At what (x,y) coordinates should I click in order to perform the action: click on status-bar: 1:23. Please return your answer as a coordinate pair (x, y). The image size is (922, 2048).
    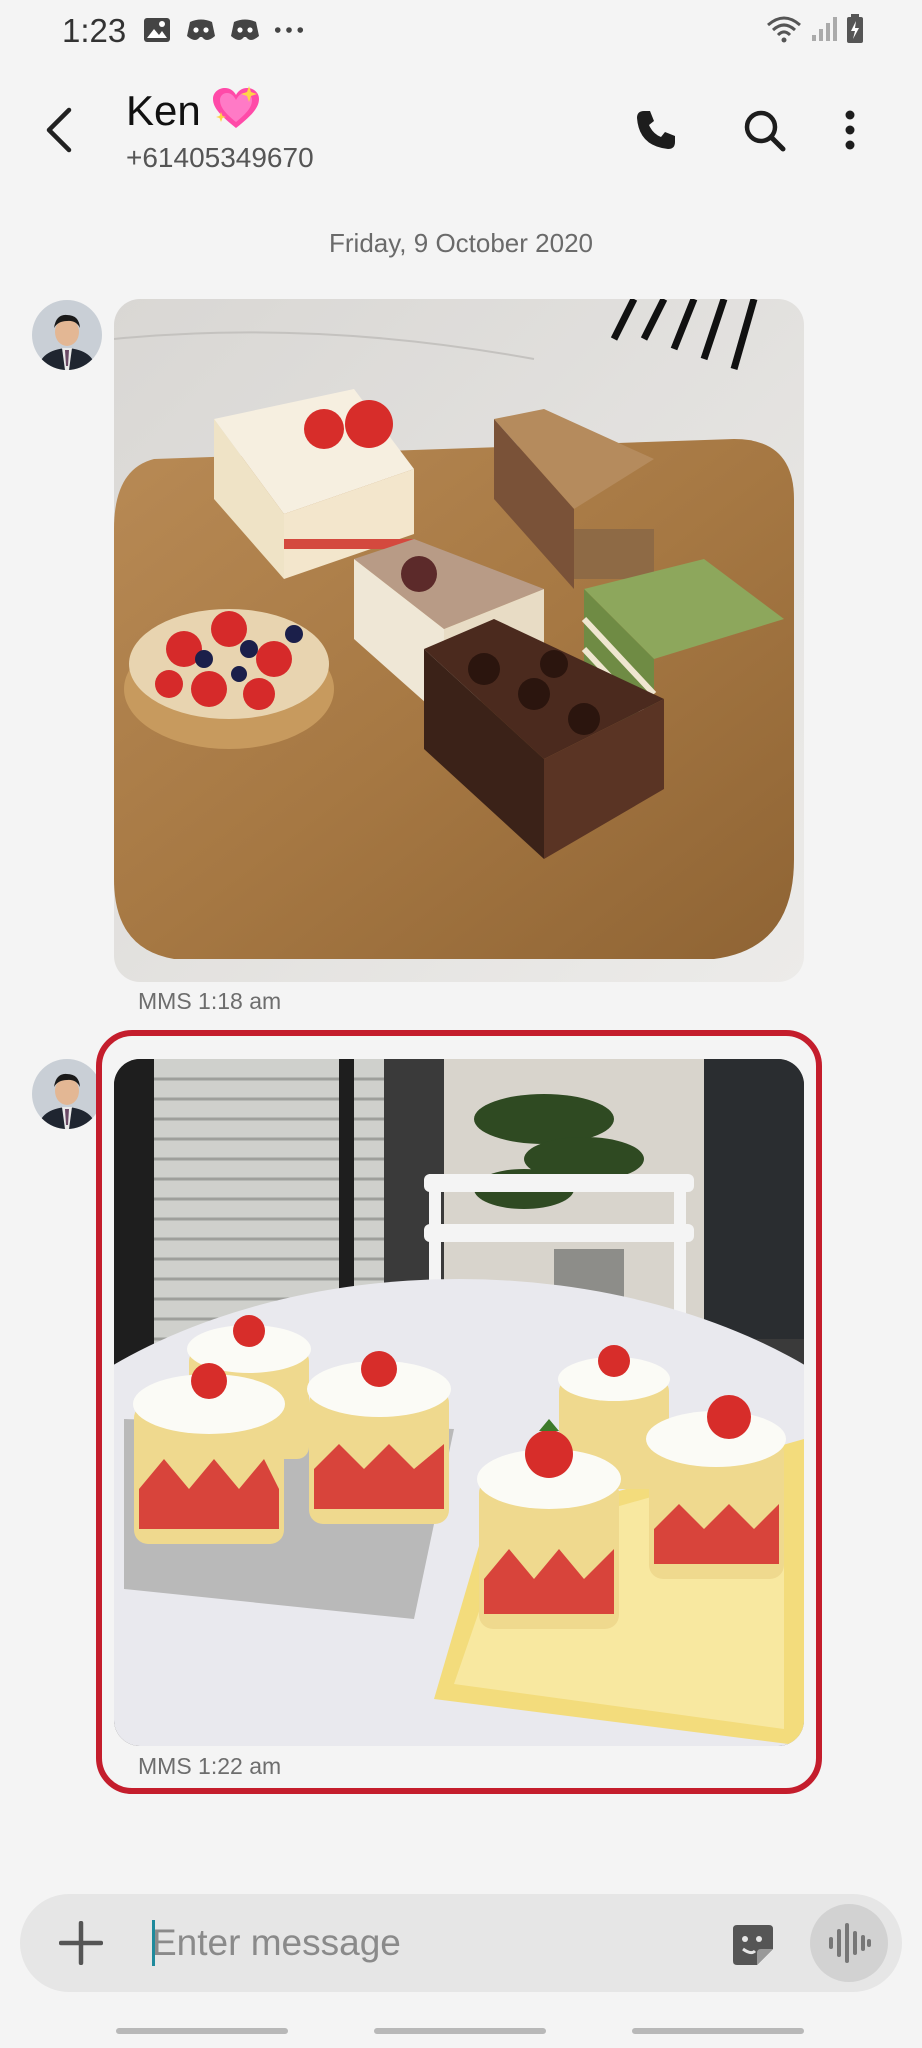
    Looking at the image, I should click on (461, 33).